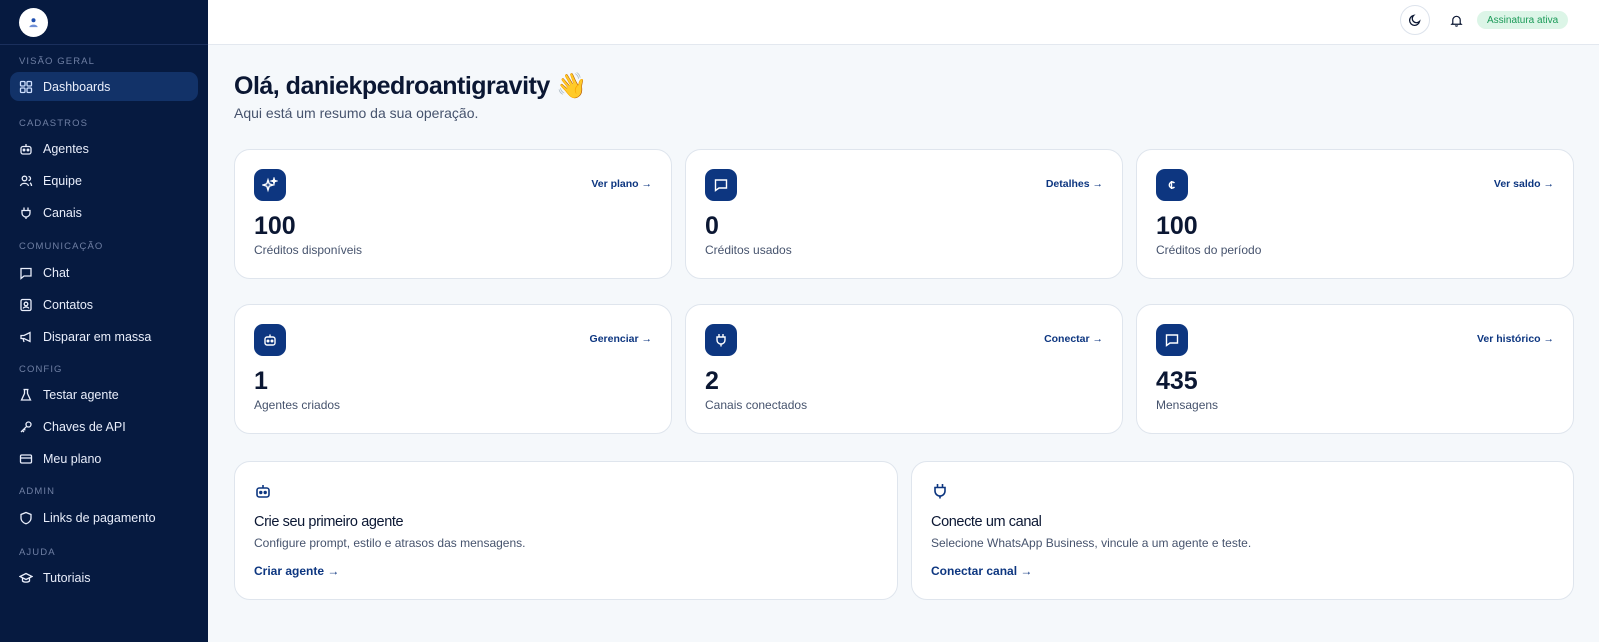 The height and width of the screenshot is (642, 1599). Describe the element at coordinates (26, 459) in the screenshot. I see `card-icon` at that location.